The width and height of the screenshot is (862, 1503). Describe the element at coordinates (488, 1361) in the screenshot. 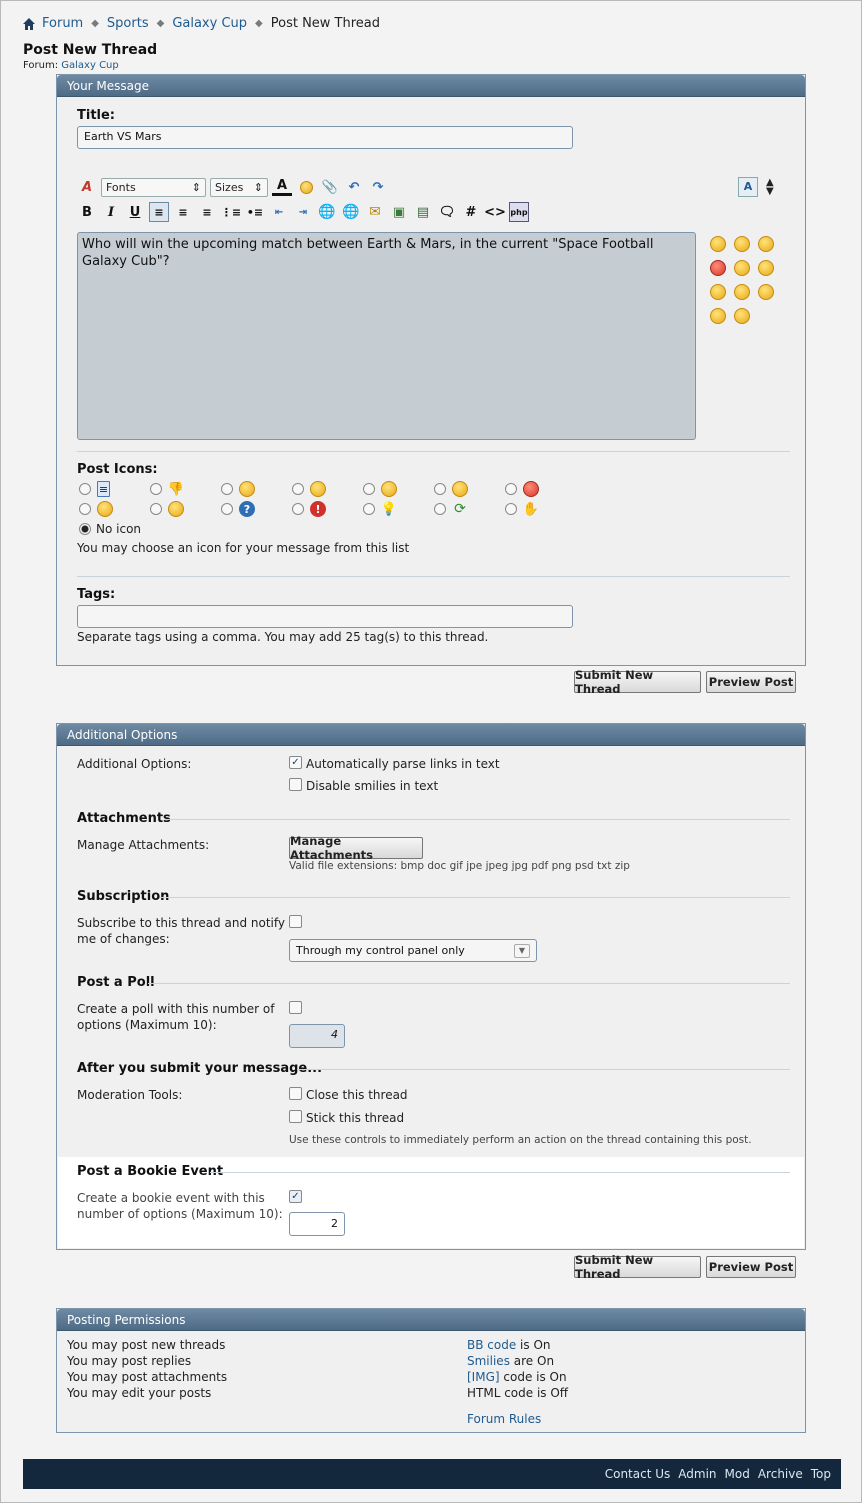

I see `smilies-link: Smilies` at that location.